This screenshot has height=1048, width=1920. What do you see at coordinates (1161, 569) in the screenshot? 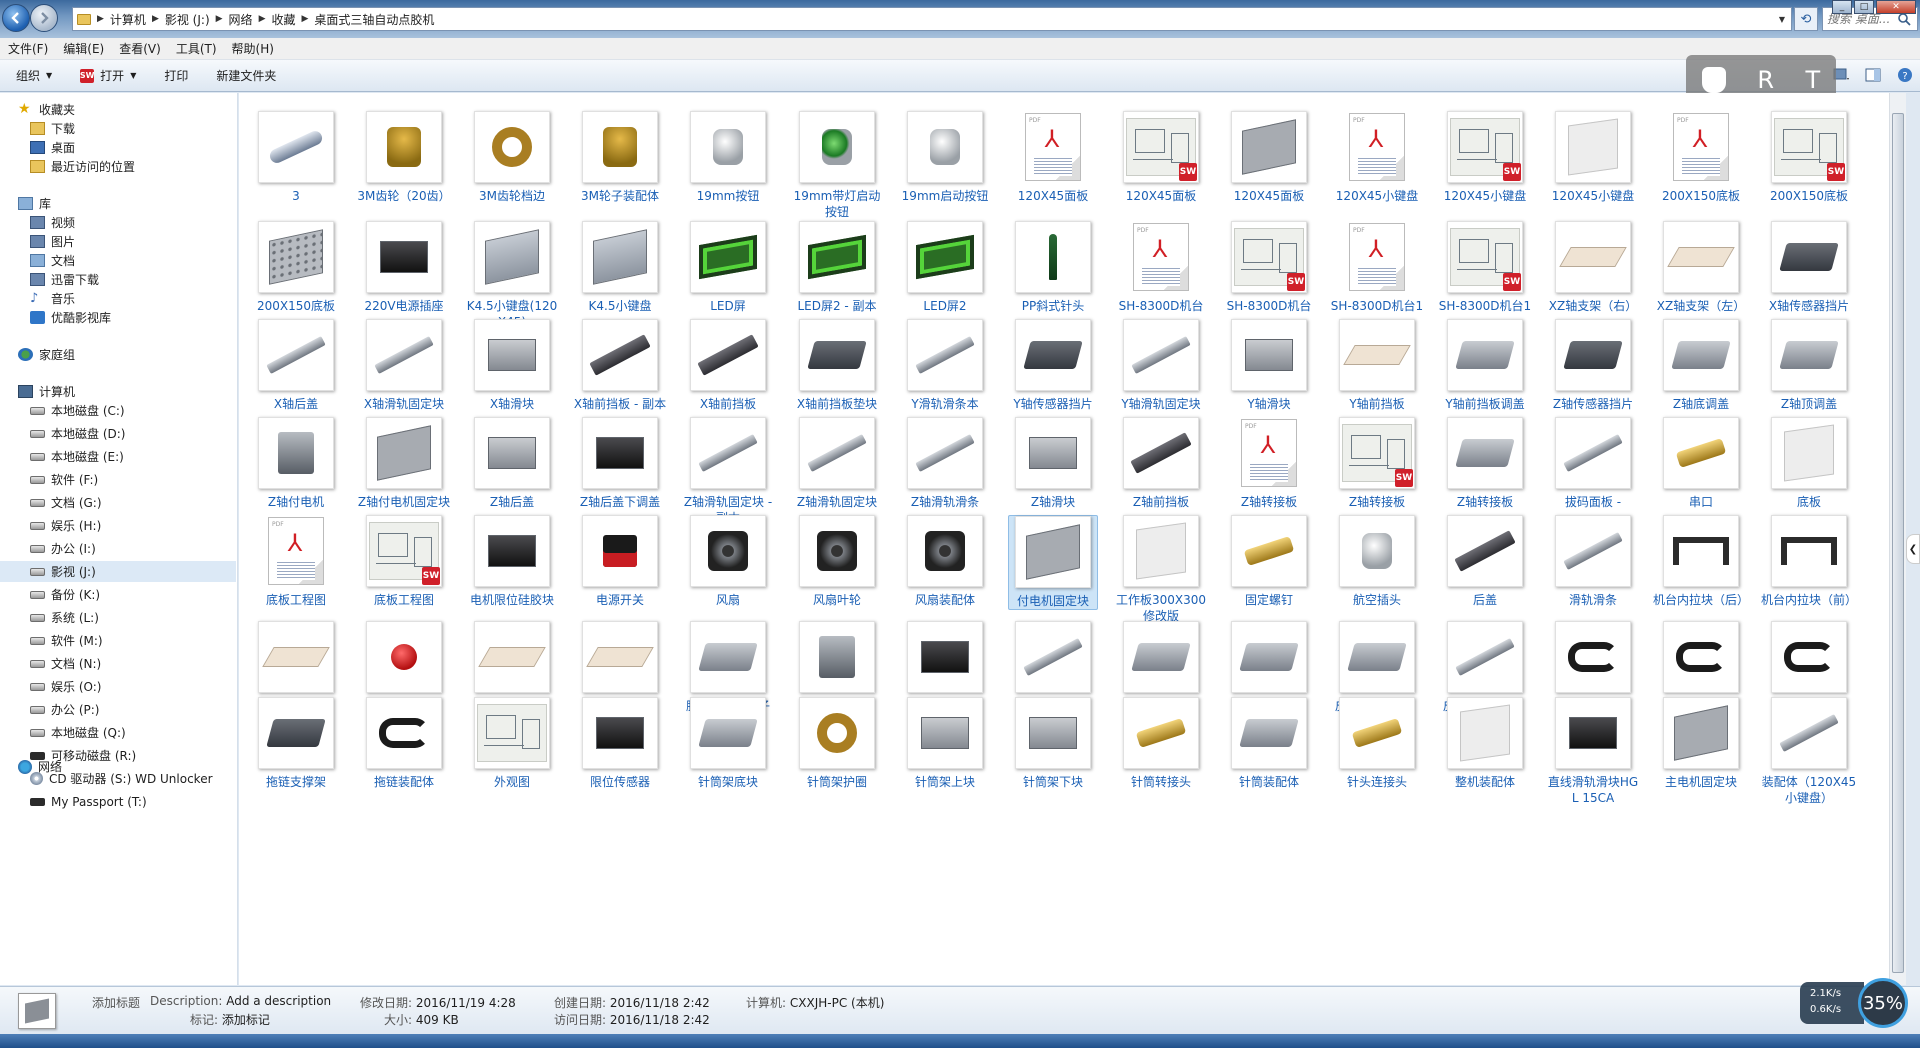
I see `file-item: 工作板300X300修改版` at bounding box center [1161, 569].